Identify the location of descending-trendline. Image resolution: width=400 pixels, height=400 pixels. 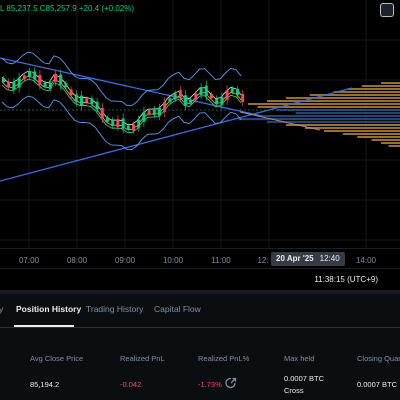
(131, 87).